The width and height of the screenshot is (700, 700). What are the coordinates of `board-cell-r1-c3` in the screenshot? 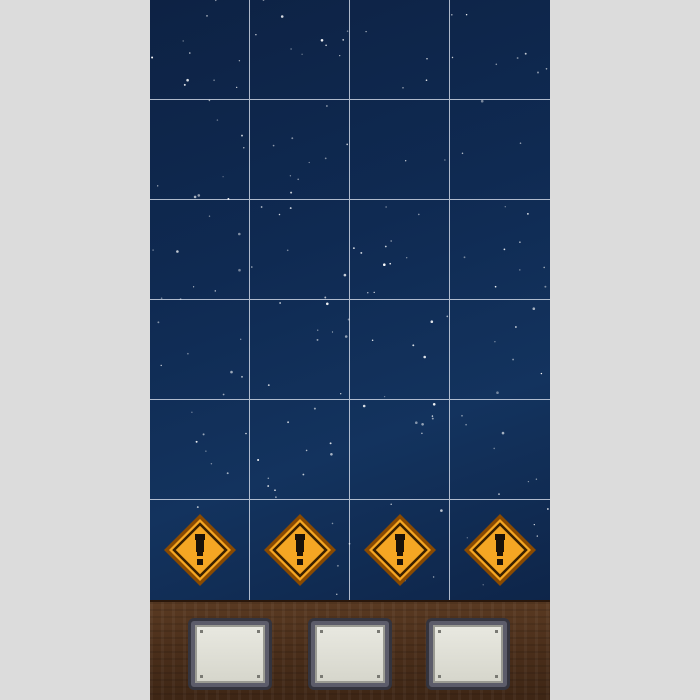 It's located at (400, 50).